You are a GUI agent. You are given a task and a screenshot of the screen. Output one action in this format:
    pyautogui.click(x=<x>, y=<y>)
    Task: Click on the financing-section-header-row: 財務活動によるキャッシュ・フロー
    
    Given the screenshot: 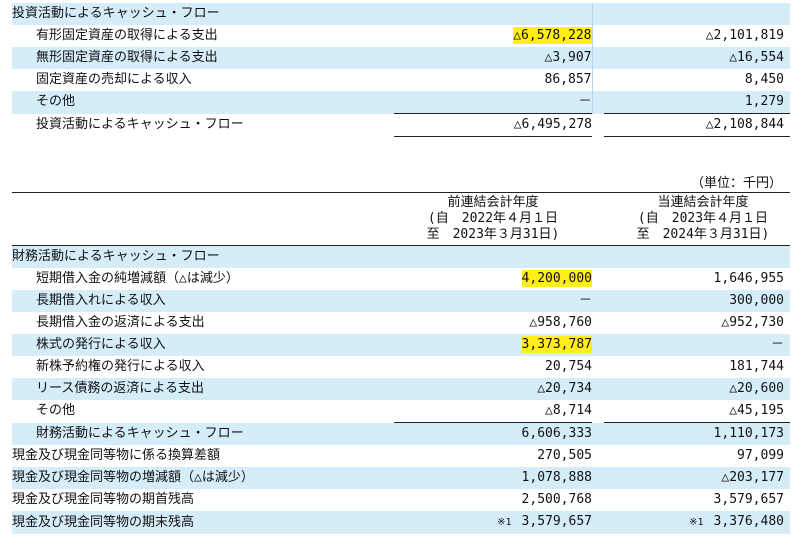 What is the action you would take?
    pyautogui.click(x=401, y=257)
    